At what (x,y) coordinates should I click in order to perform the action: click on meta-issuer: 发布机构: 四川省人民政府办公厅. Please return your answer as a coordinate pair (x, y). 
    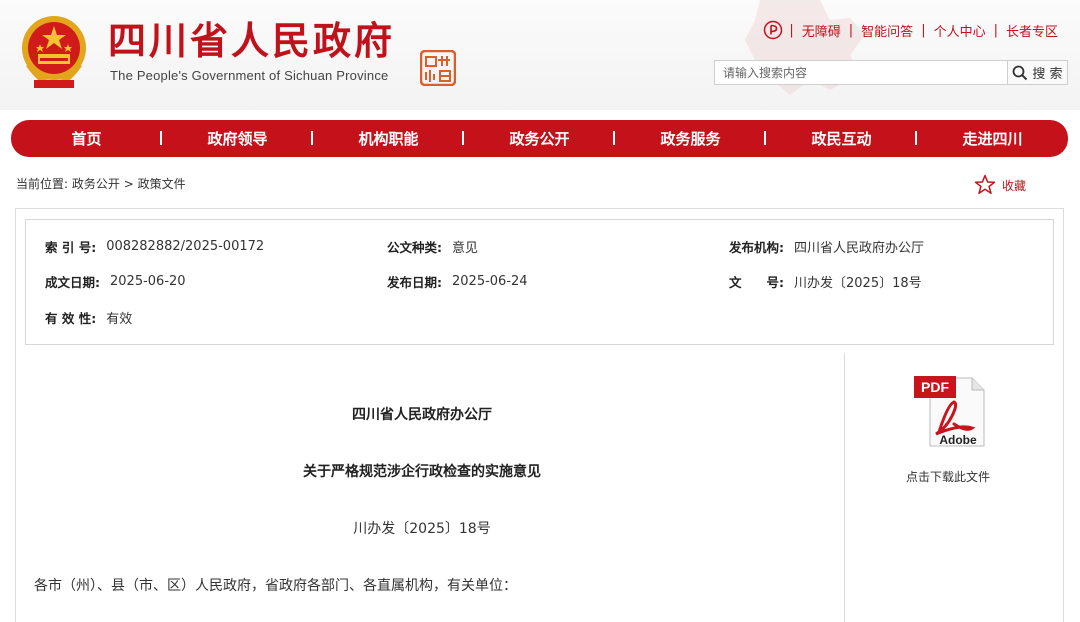
    Looking at the image, I should click on (826, 246).